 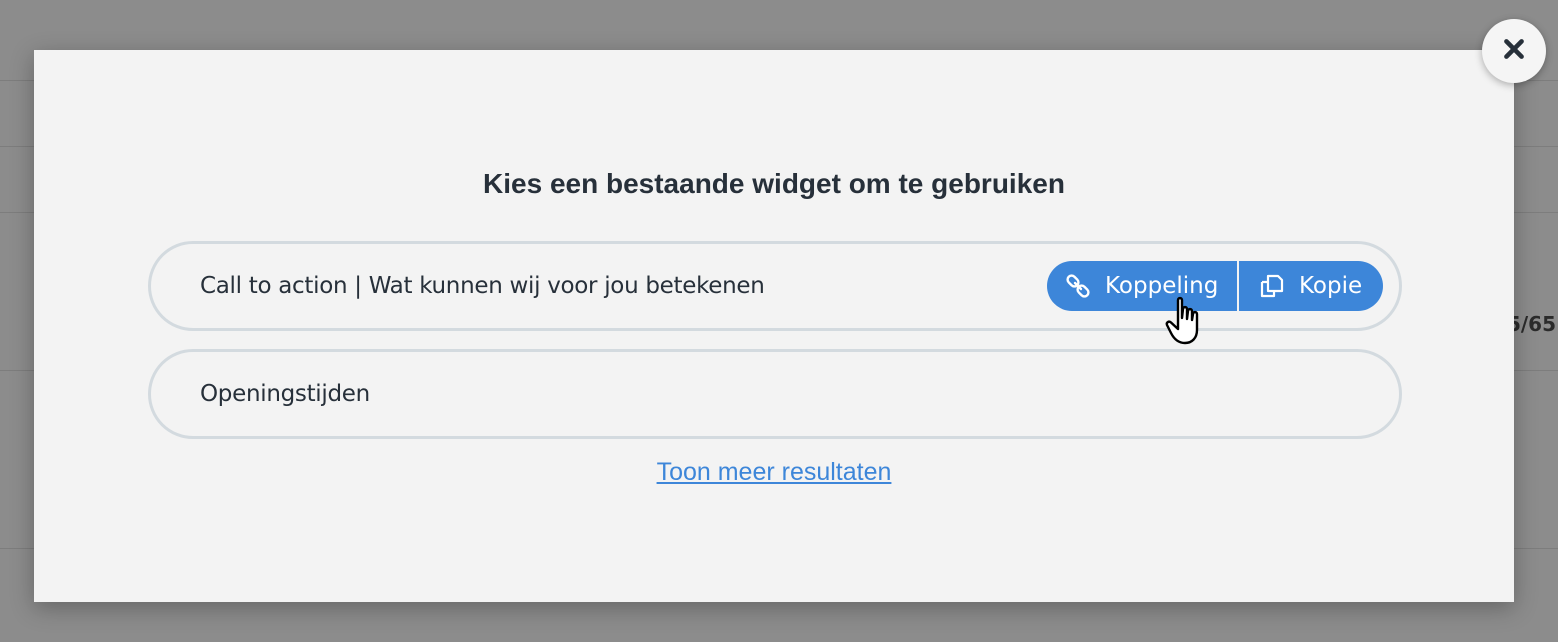 I want to click on link-button: Koppeling, so click(x=1142, y=286).